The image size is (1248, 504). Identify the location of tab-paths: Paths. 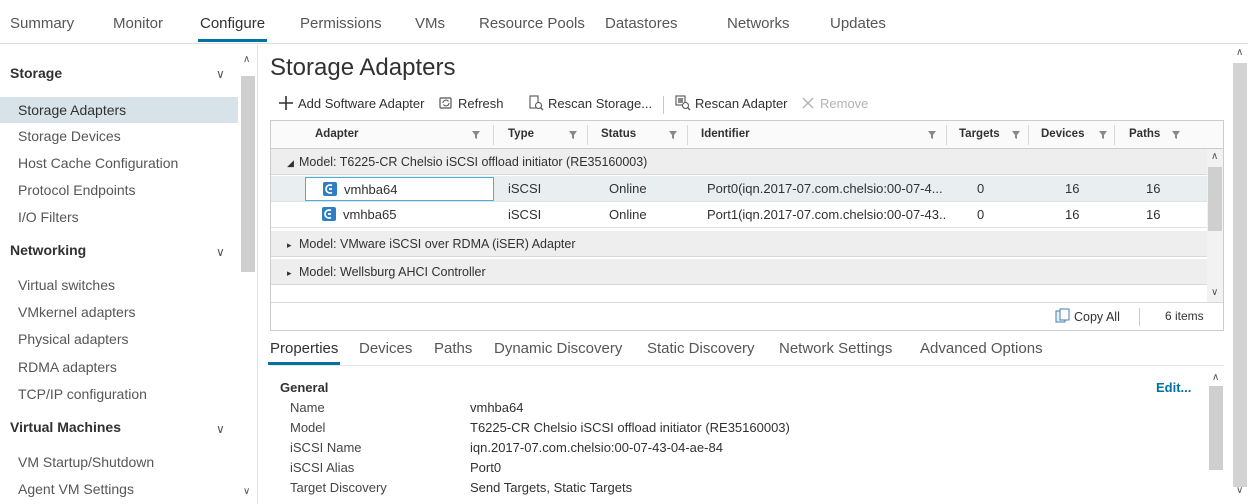
(453, 348).